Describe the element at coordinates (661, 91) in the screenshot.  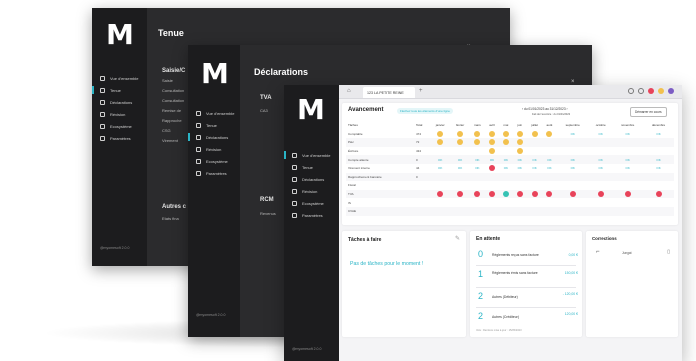
I see `alert-icon` at that location.